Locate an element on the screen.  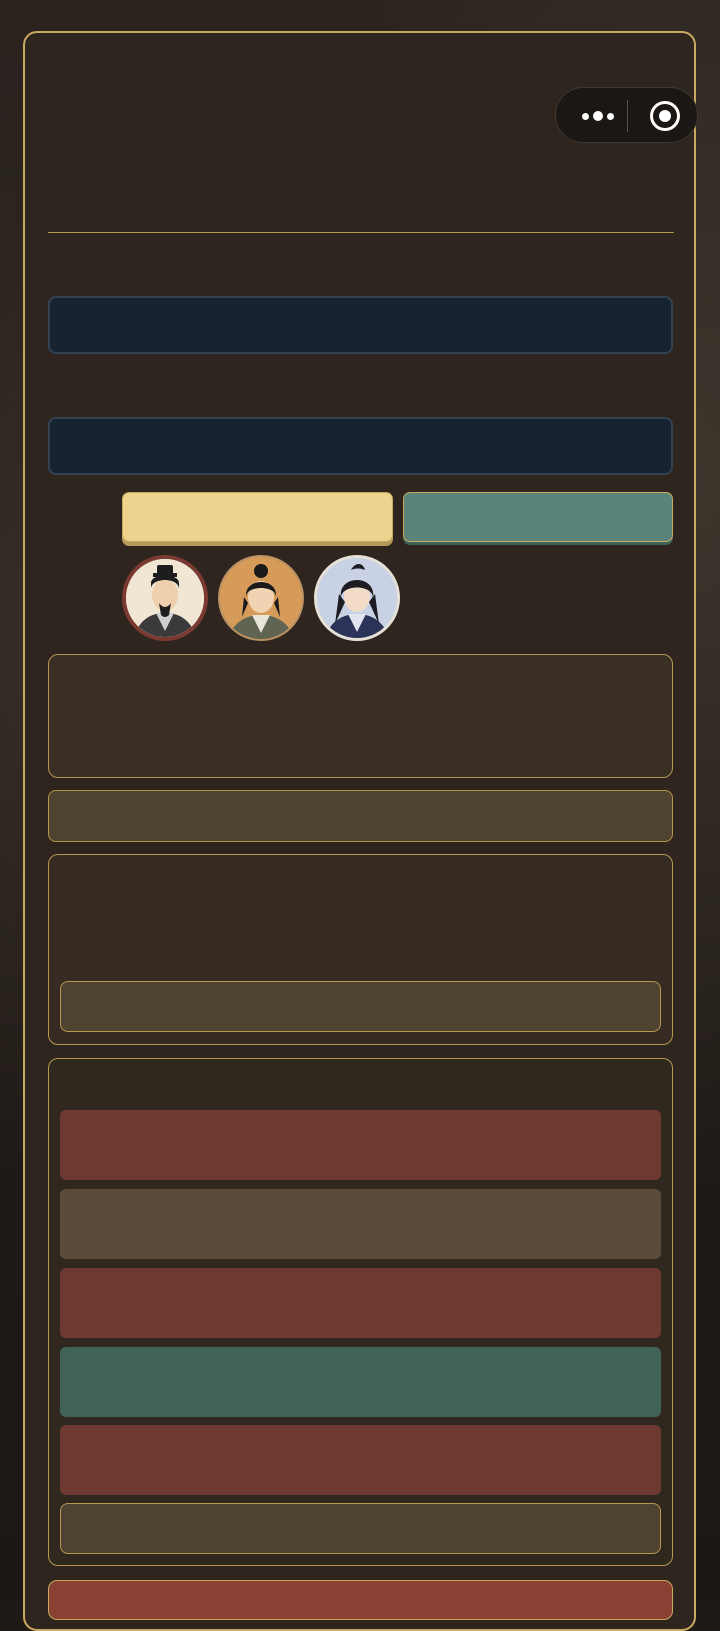
avatar-swordsman is located at coordinates (357, 598).